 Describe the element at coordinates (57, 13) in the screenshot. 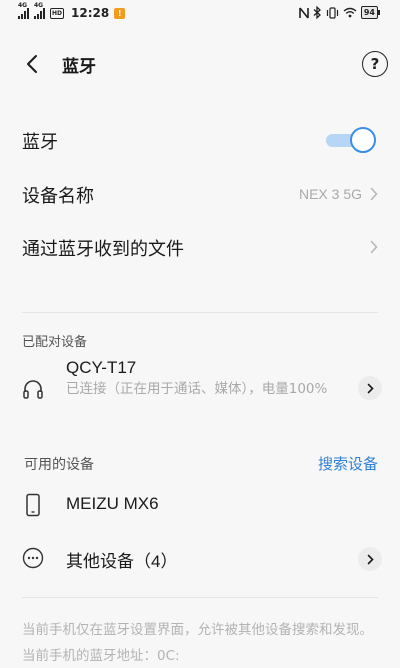

I see `hd-icon: HD` at that location.